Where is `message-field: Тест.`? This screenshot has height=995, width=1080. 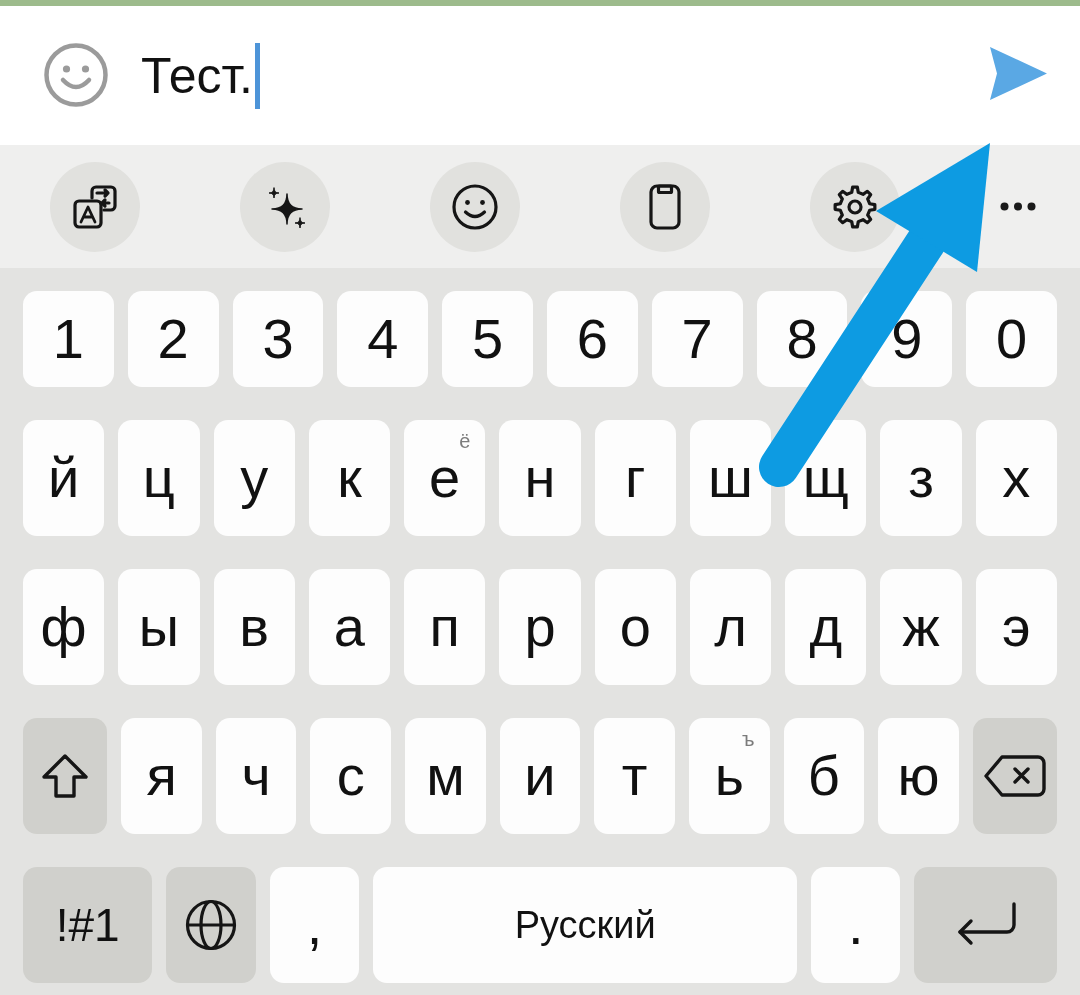
message-field: Тест. is located at coordinates (565, 75).